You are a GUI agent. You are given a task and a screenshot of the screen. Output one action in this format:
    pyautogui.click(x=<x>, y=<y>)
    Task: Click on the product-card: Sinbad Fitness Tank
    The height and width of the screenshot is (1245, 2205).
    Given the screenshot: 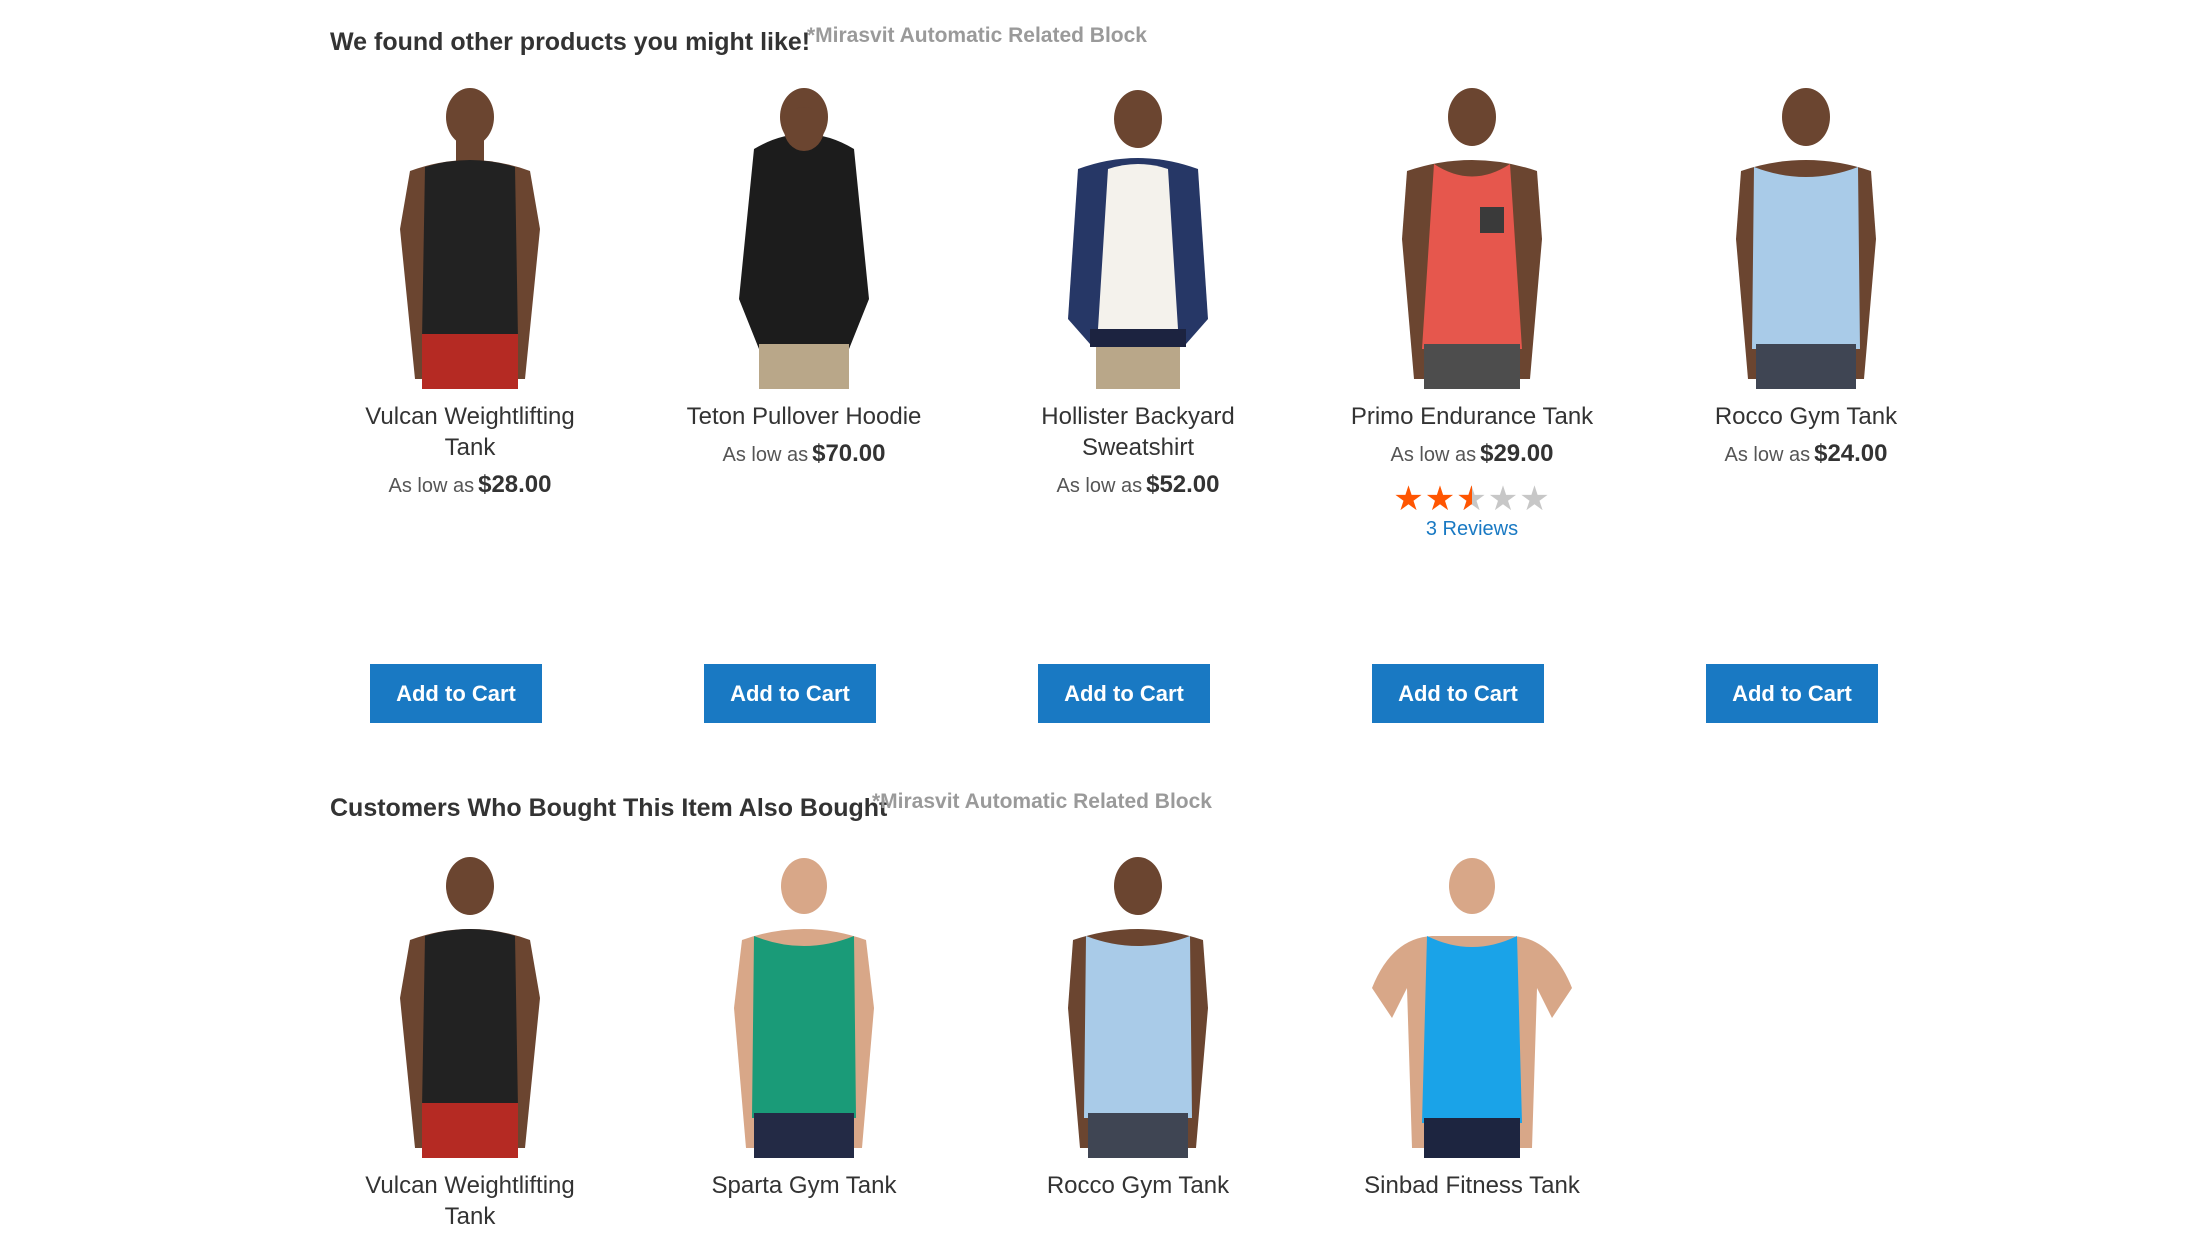 What is the action you would take?
    pyautogui.click(x=1472, y=1040)
    